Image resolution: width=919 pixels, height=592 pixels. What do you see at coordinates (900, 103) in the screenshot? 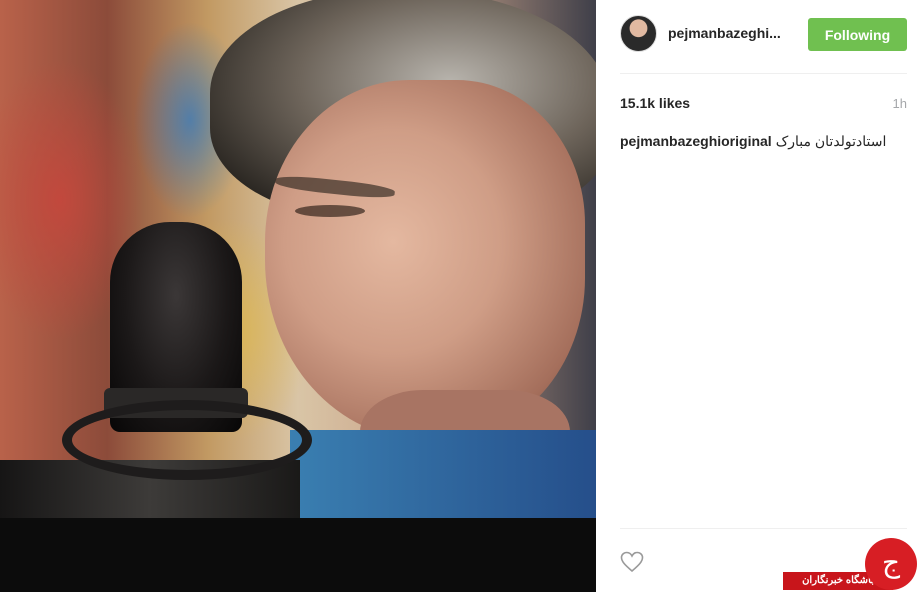
I see `post-time: 1h` at bounding box center [900, 103].